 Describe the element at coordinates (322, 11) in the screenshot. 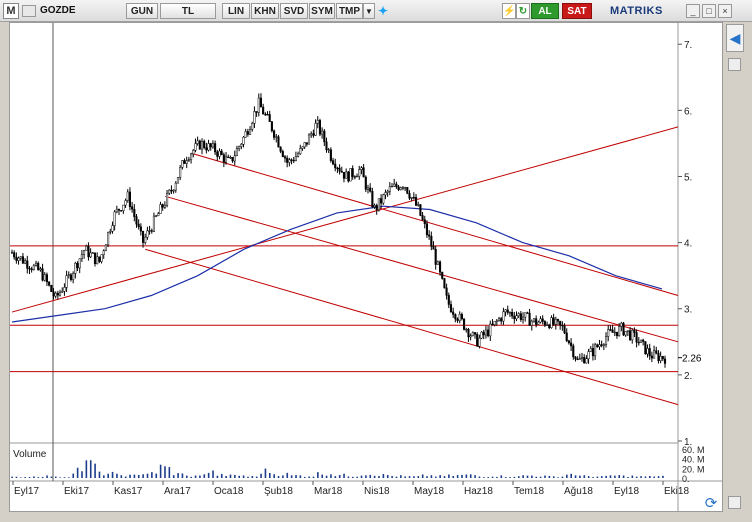

I see `sym-button: SYM` at that location.